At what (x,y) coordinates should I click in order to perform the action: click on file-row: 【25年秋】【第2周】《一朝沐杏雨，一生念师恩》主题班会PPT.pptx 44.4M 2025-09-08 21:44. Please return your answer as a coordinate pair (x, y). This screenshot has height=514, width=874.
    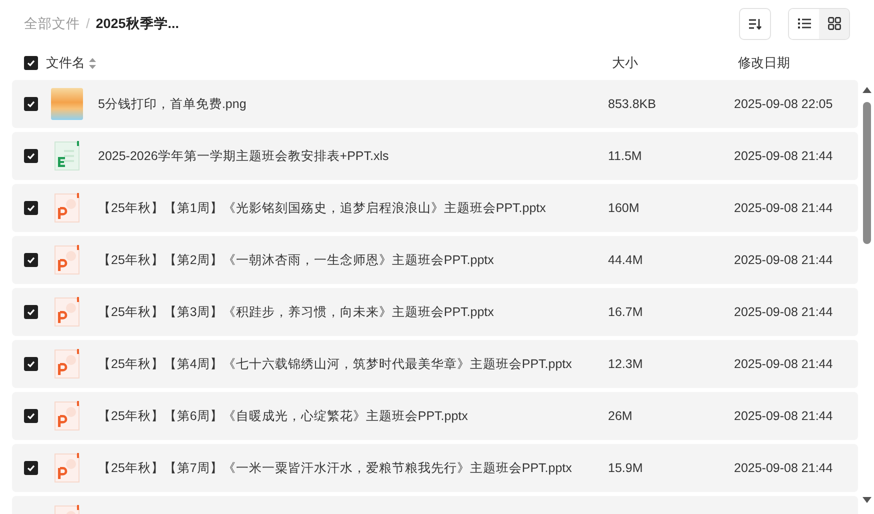
    Looking at the image, I should click on (435, 260).